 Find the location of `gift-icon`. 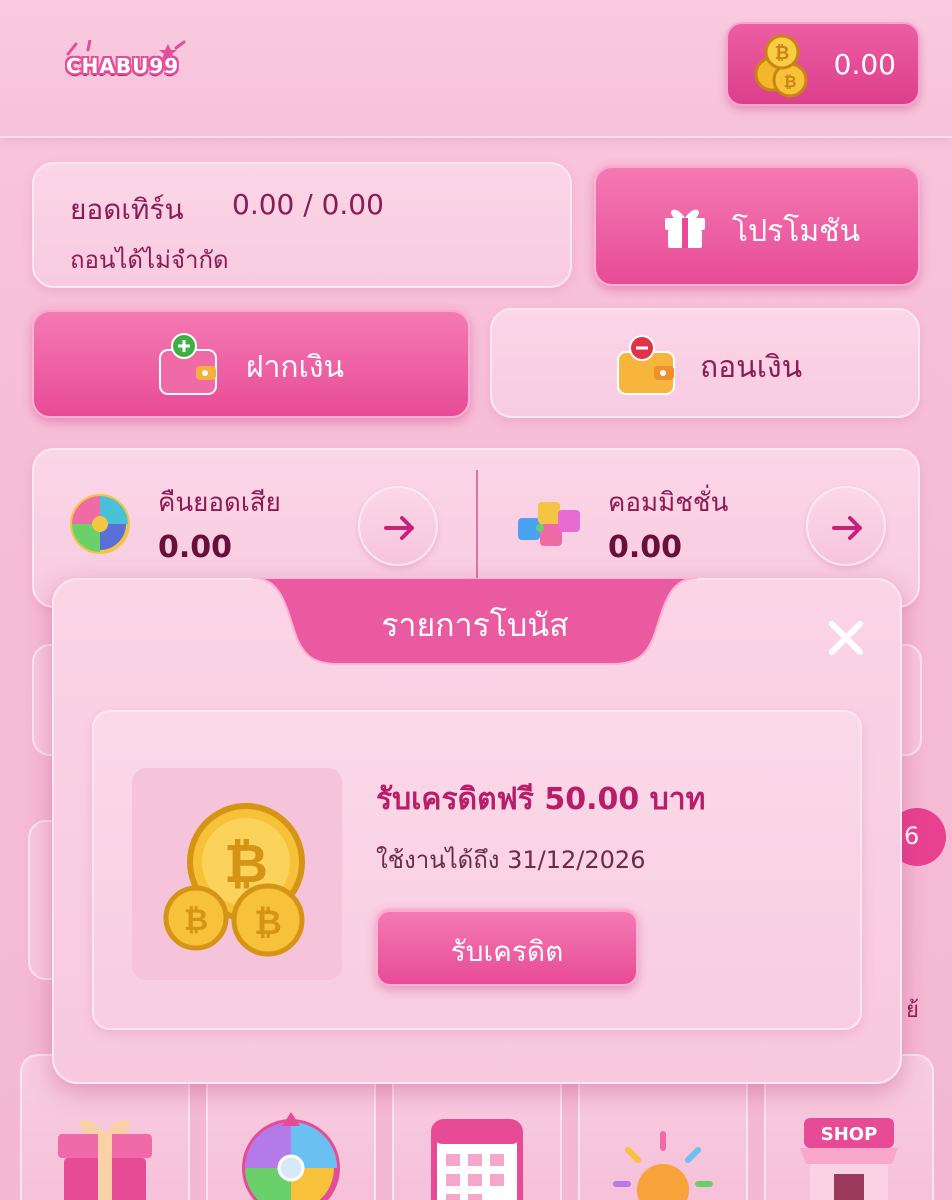

gift-icon is located at coordinates (685, 228).